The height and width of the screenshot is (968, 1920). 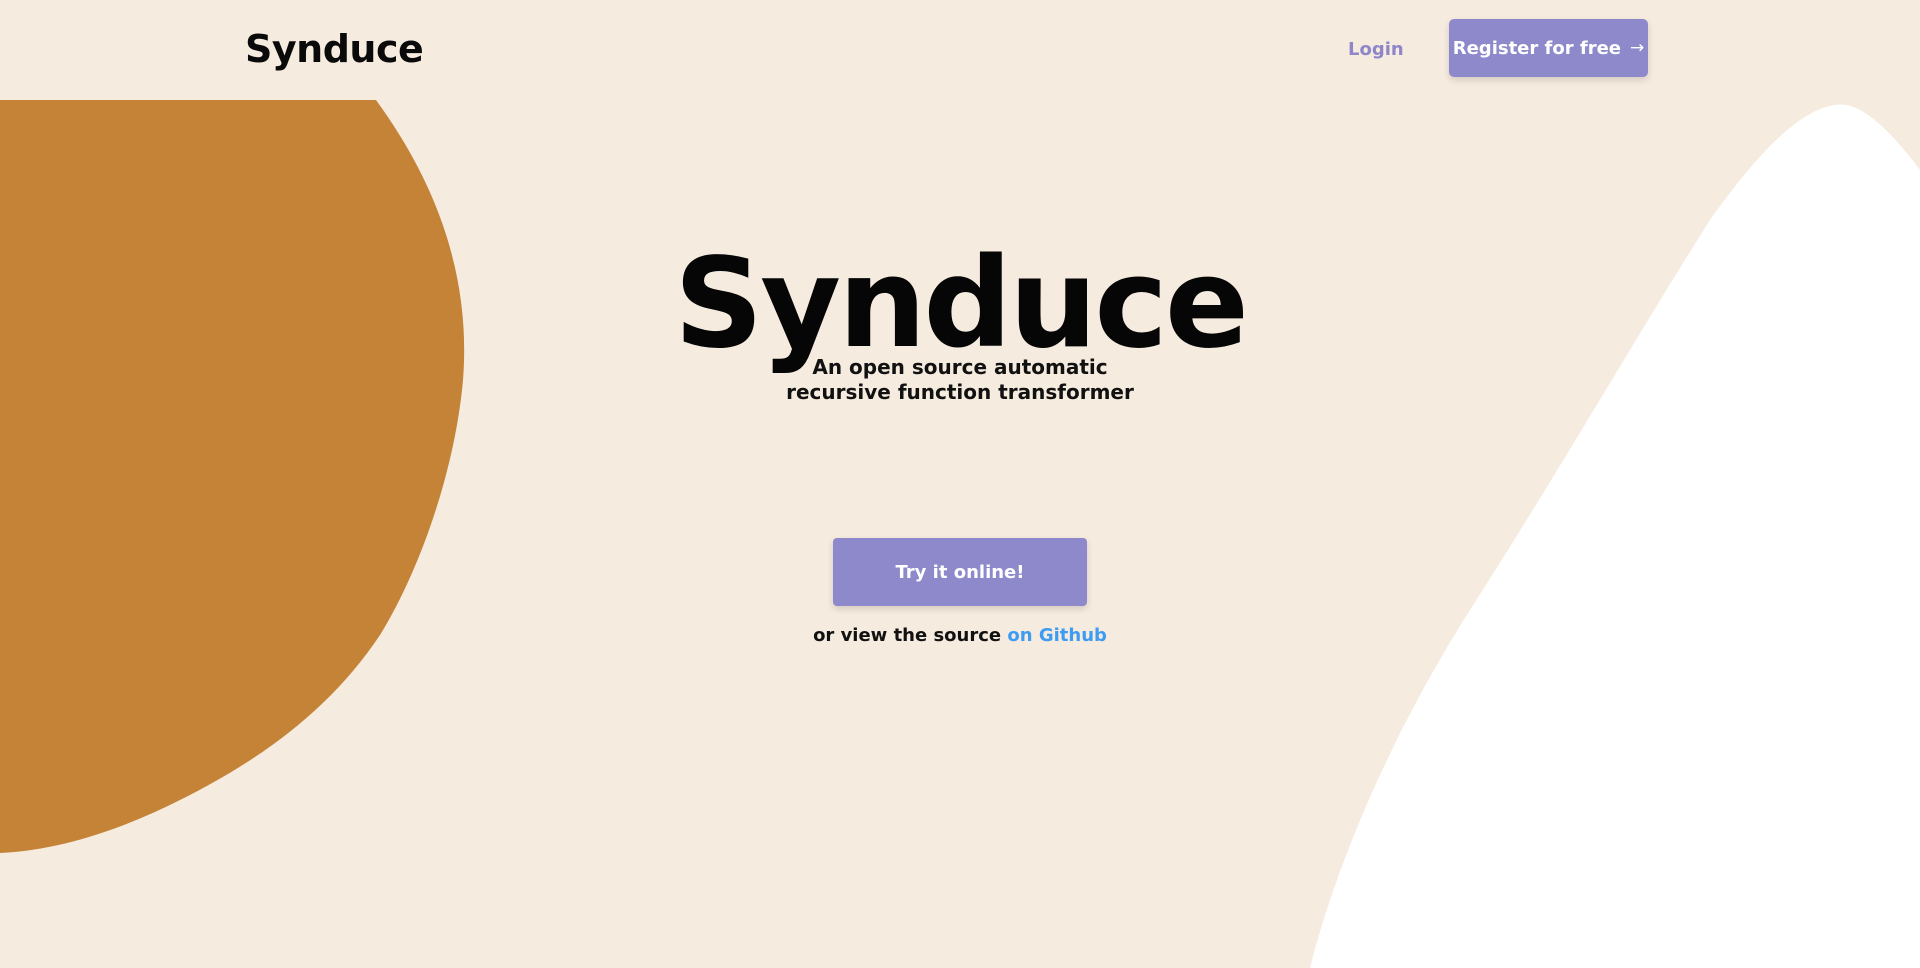 What do you see at coordinates (961, 304) in the screenshot?
I see `hero-title: Synduce` at bounding box center [961, 304].